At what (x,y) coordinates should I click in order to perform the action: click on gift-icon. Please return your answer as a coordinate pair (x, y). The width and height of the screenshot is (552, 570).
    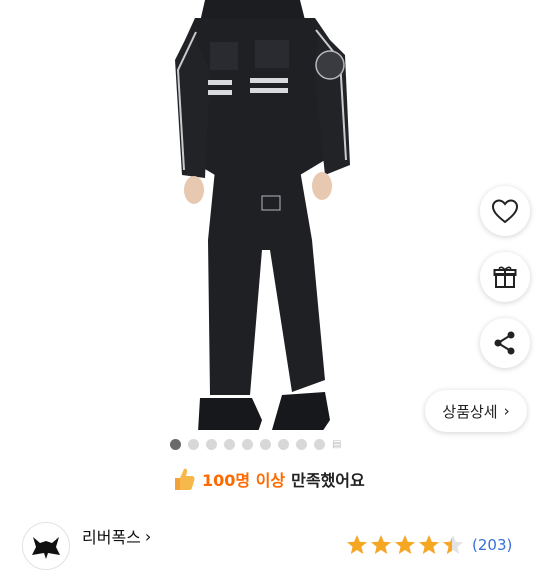
    Looking at the image, I should click on (505, 277).